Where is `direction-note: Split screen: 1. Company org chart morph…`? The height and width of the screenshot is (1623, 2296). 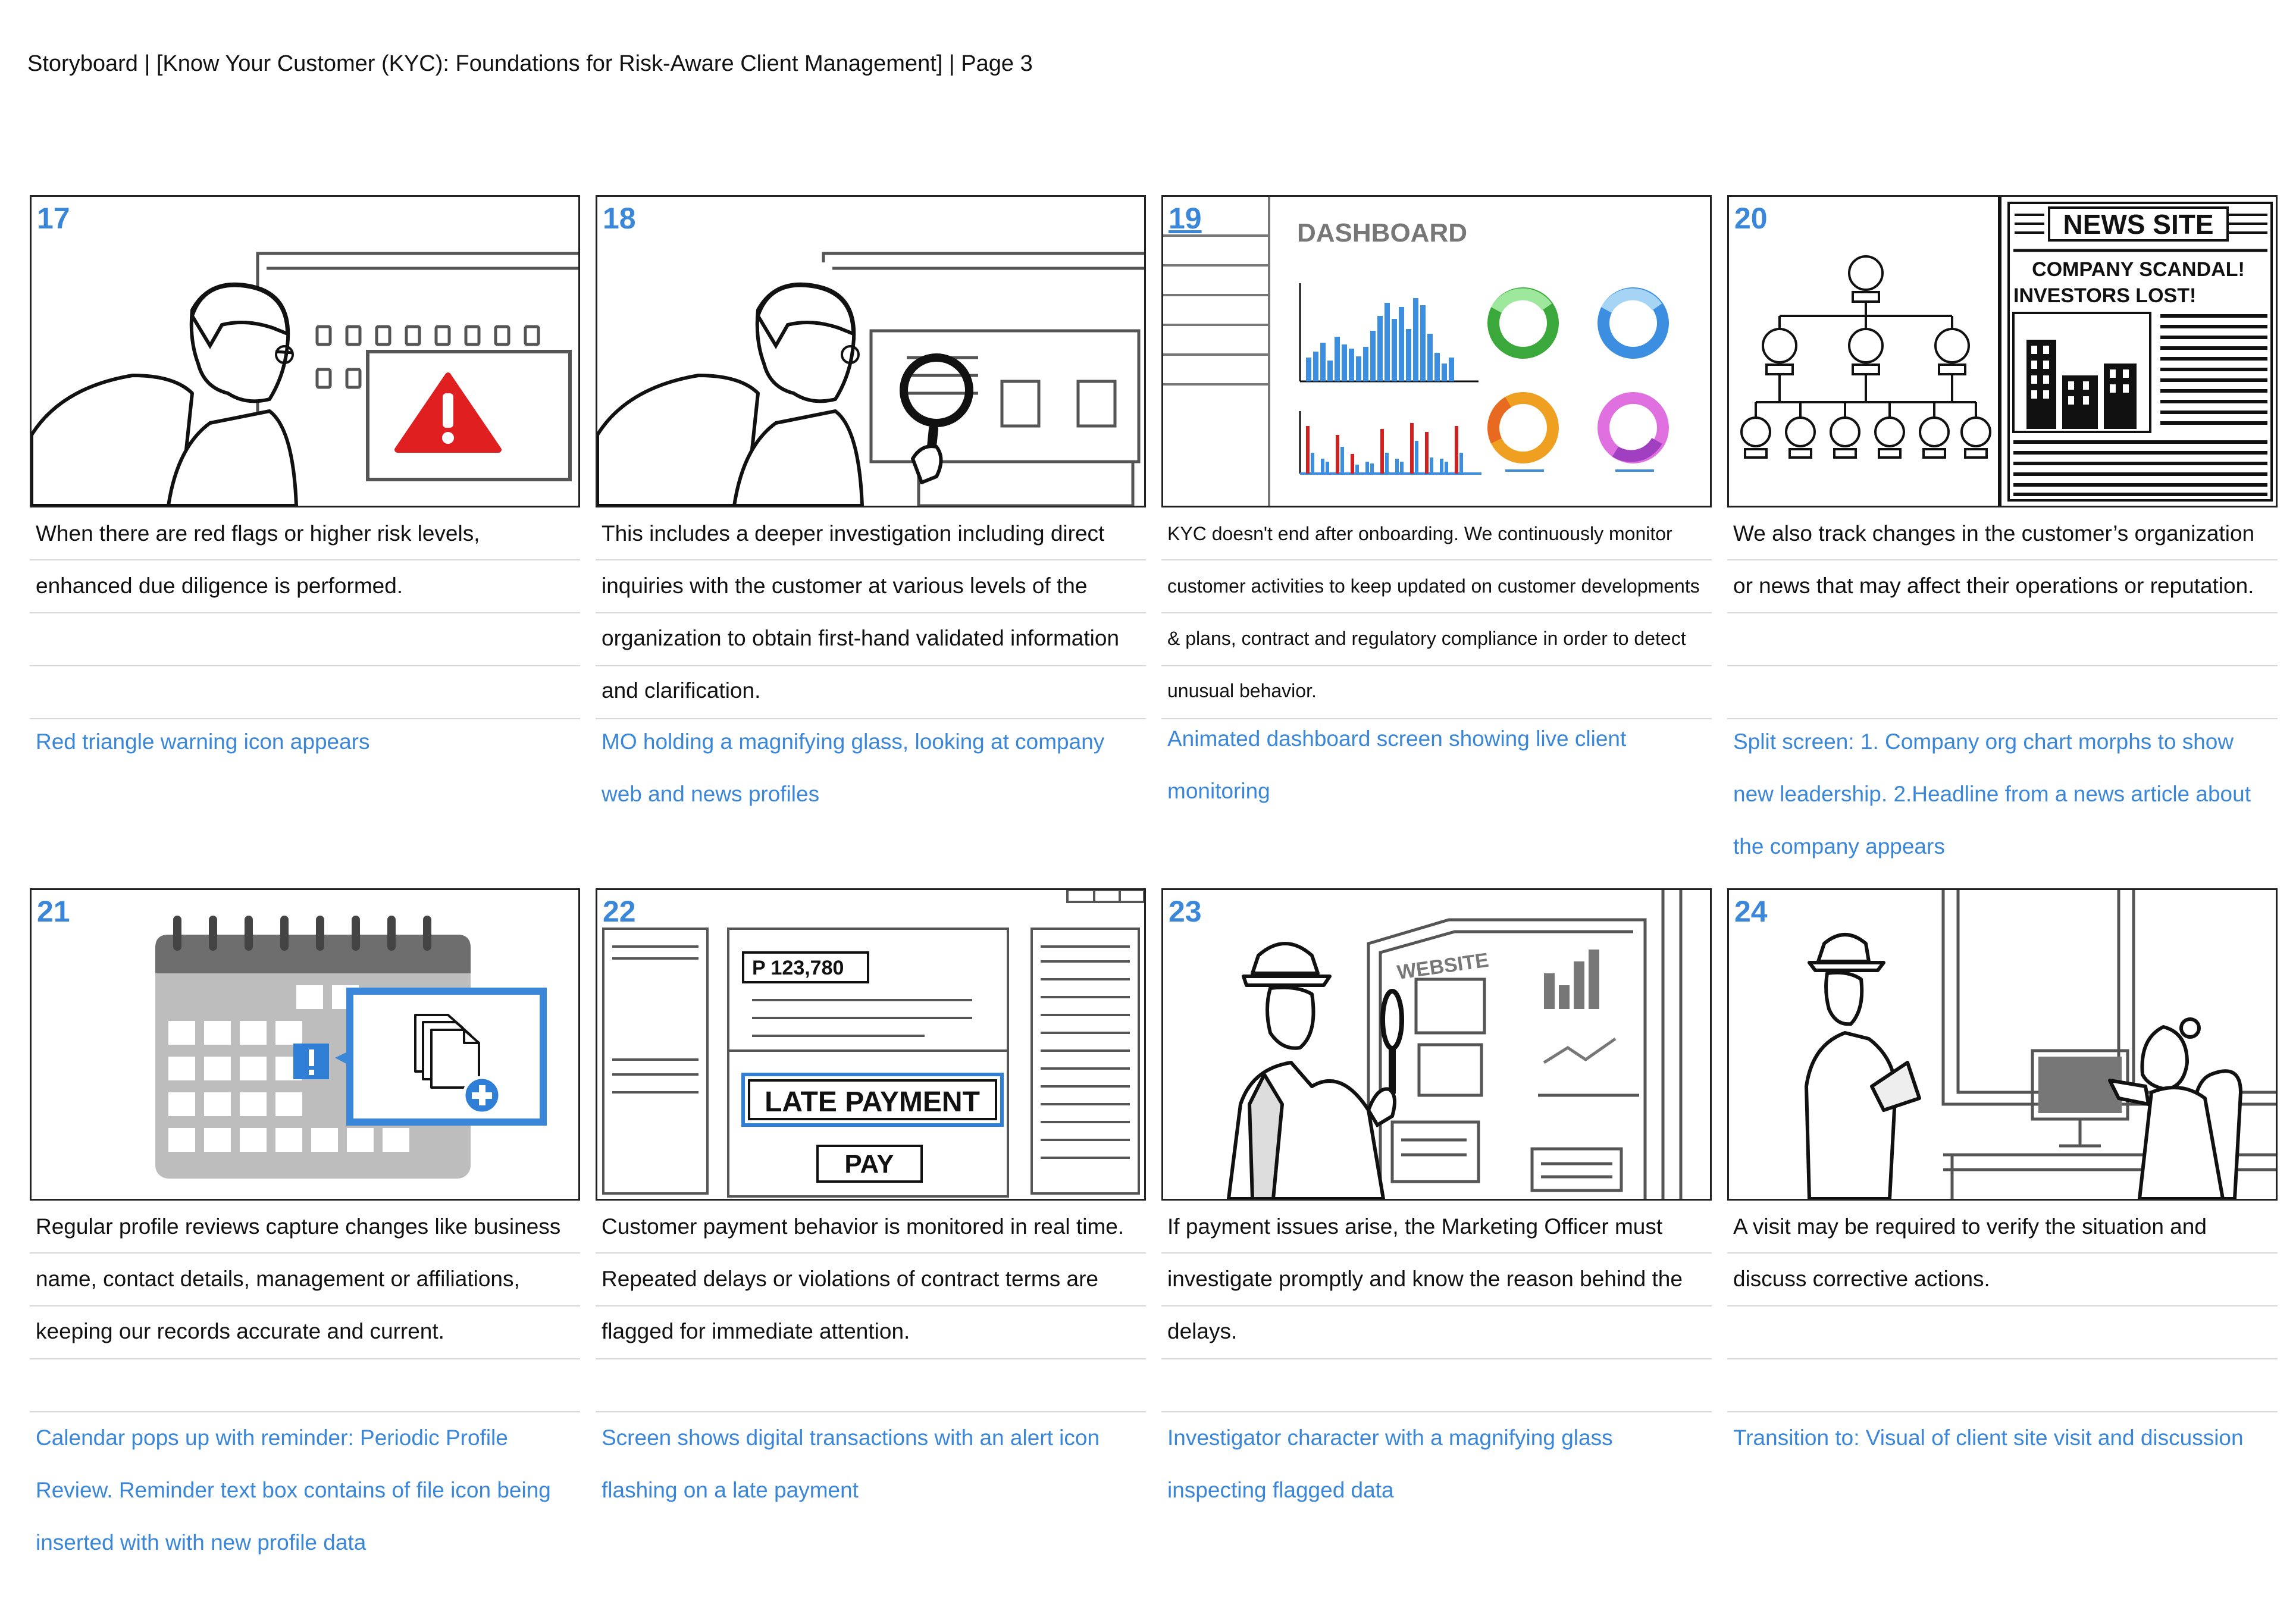 direction-note: Split screen: 1. Company org chart morph… is located at coordinates (1992, 794).